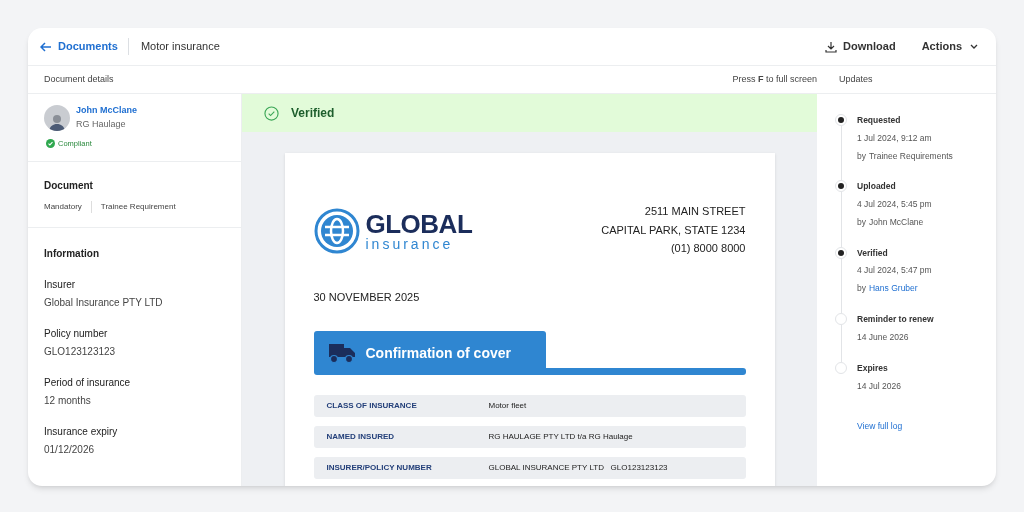 This screenshot has height=512, width=1024. What do you see at coordinates (81, 432) in the screenshot?
I see `field-label: Insurance expiry` at bounding box center [81, 432].